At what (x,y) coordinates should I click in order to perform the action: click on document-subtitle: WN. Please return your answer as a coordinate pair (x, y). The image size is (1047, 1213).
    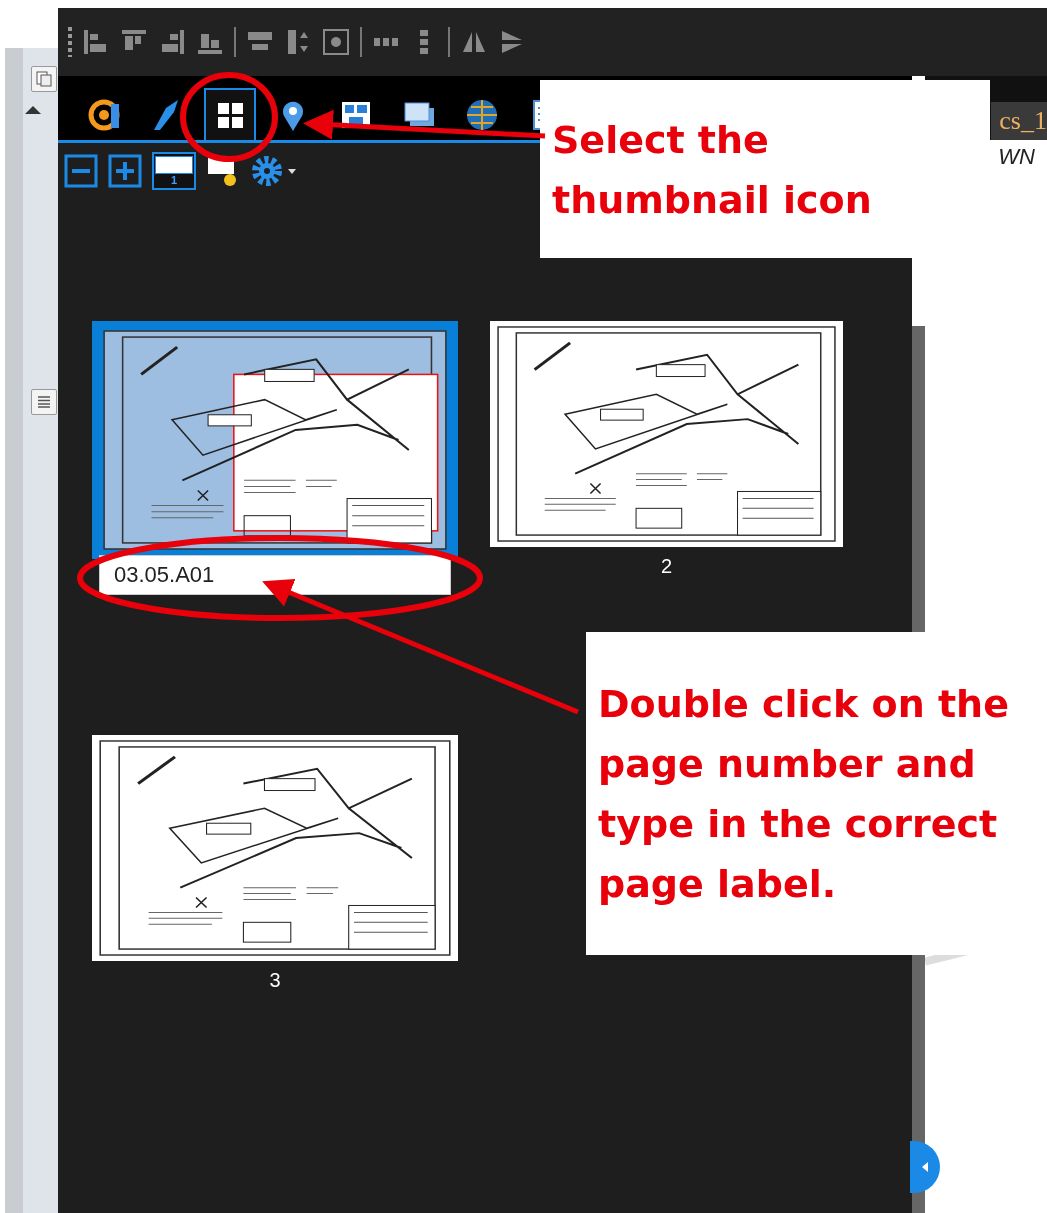
    Looking at the image, I should click on (1017, 157).